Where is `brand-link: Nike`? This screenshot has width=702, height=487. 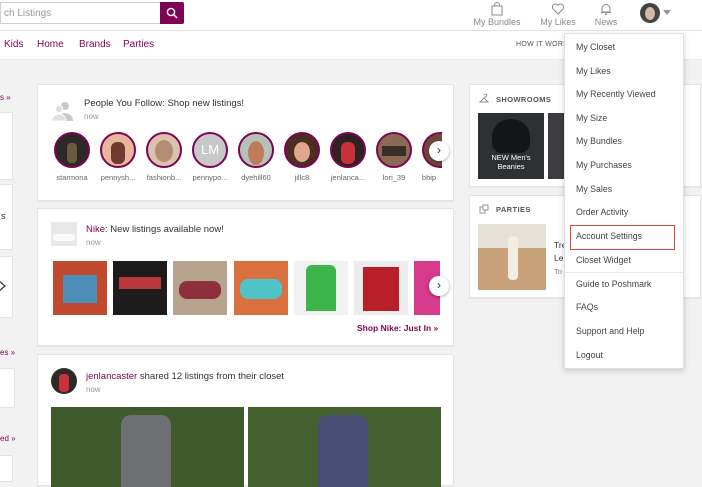 brand-link: Nike is located at coordinates (95, 229).